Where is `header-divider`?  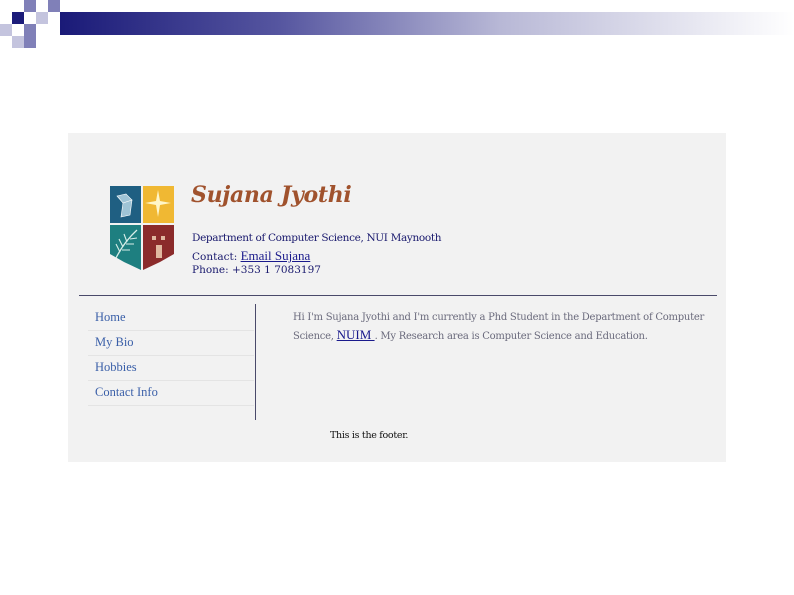 header-divider is located at coordinates (398, 295).